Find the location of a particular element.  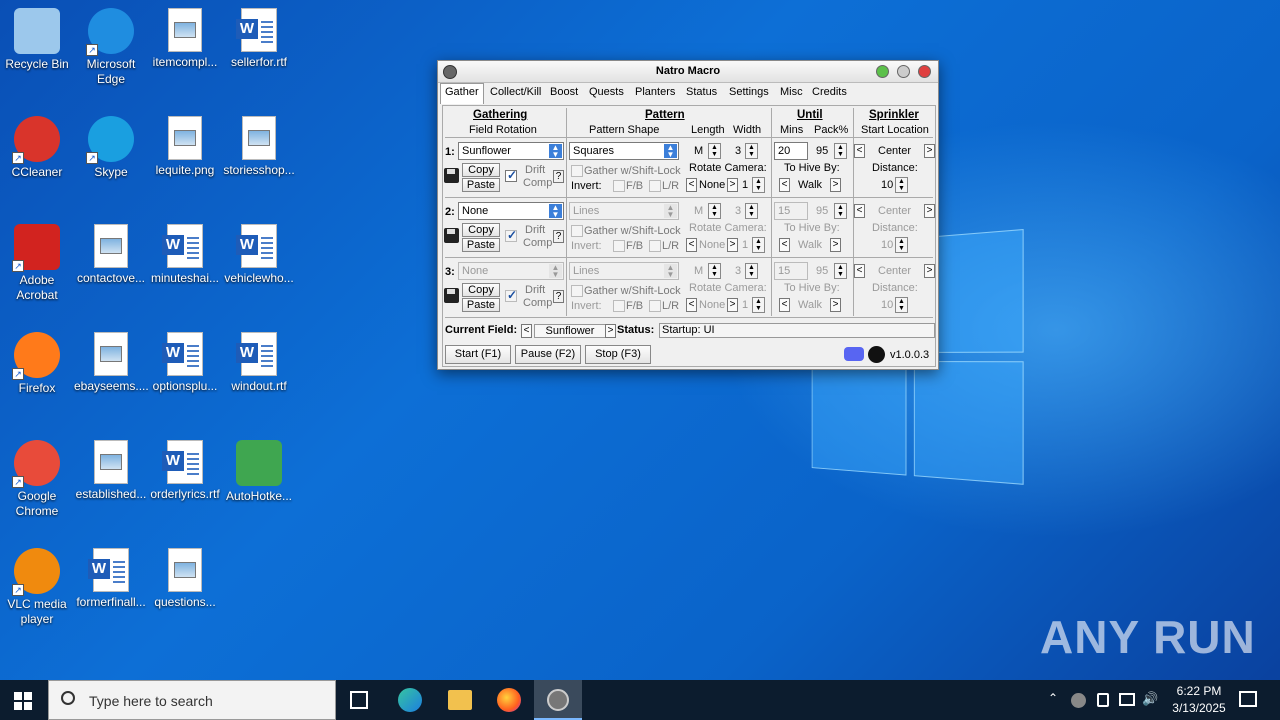

field-select: Sunflower ▲ ▼ is located at coordinates (511, 151).